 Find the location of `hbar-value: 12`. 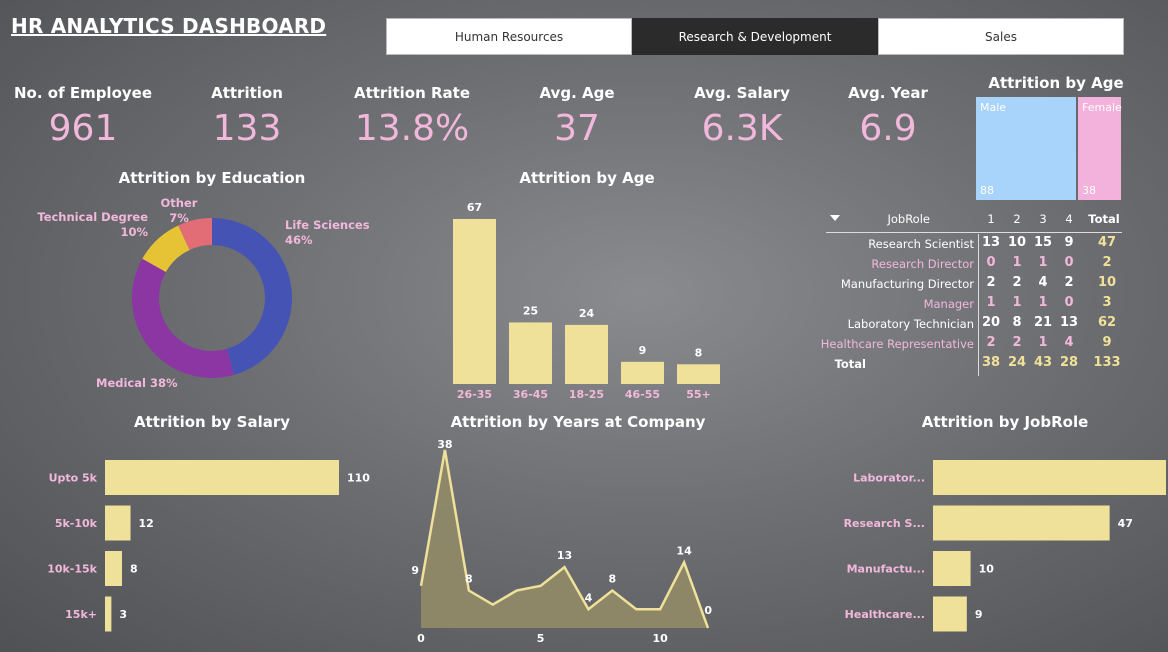

hbar-value: 12 is located at coordinates (146, 523).